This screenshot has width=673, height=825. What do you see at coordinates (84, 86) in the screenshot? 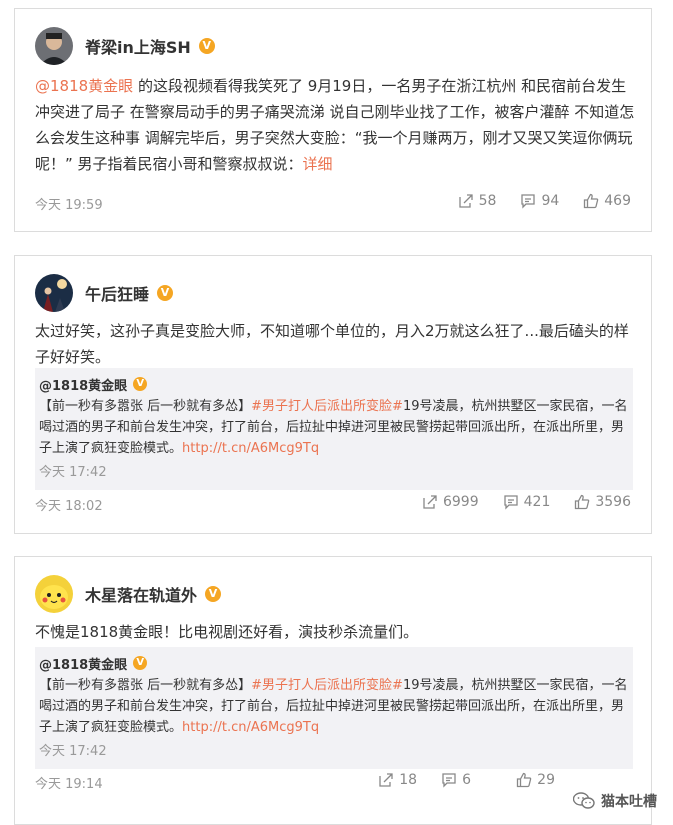
I see `mention-link: @1818黄金眼` at bounding box center [84, 86].